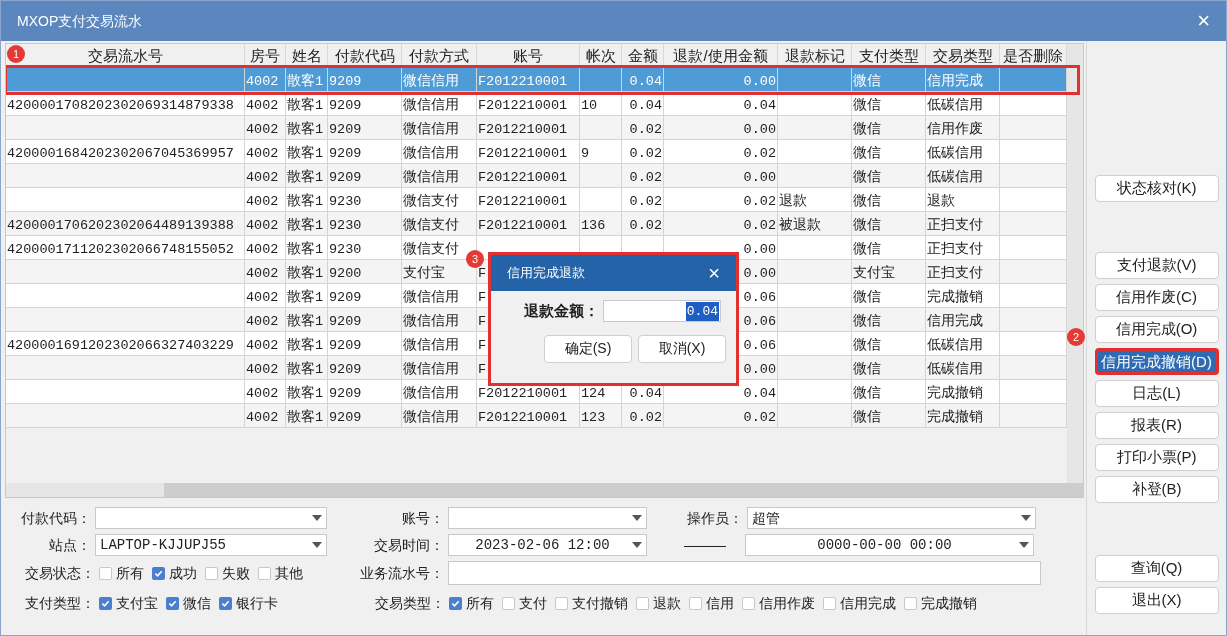 Image resolution: width=1227 pixels, height=636 pixels. What do you see at coordinates (70, 545) in the screenshot?
I see `field-label: 站点：` at bounding box center [70, 545].